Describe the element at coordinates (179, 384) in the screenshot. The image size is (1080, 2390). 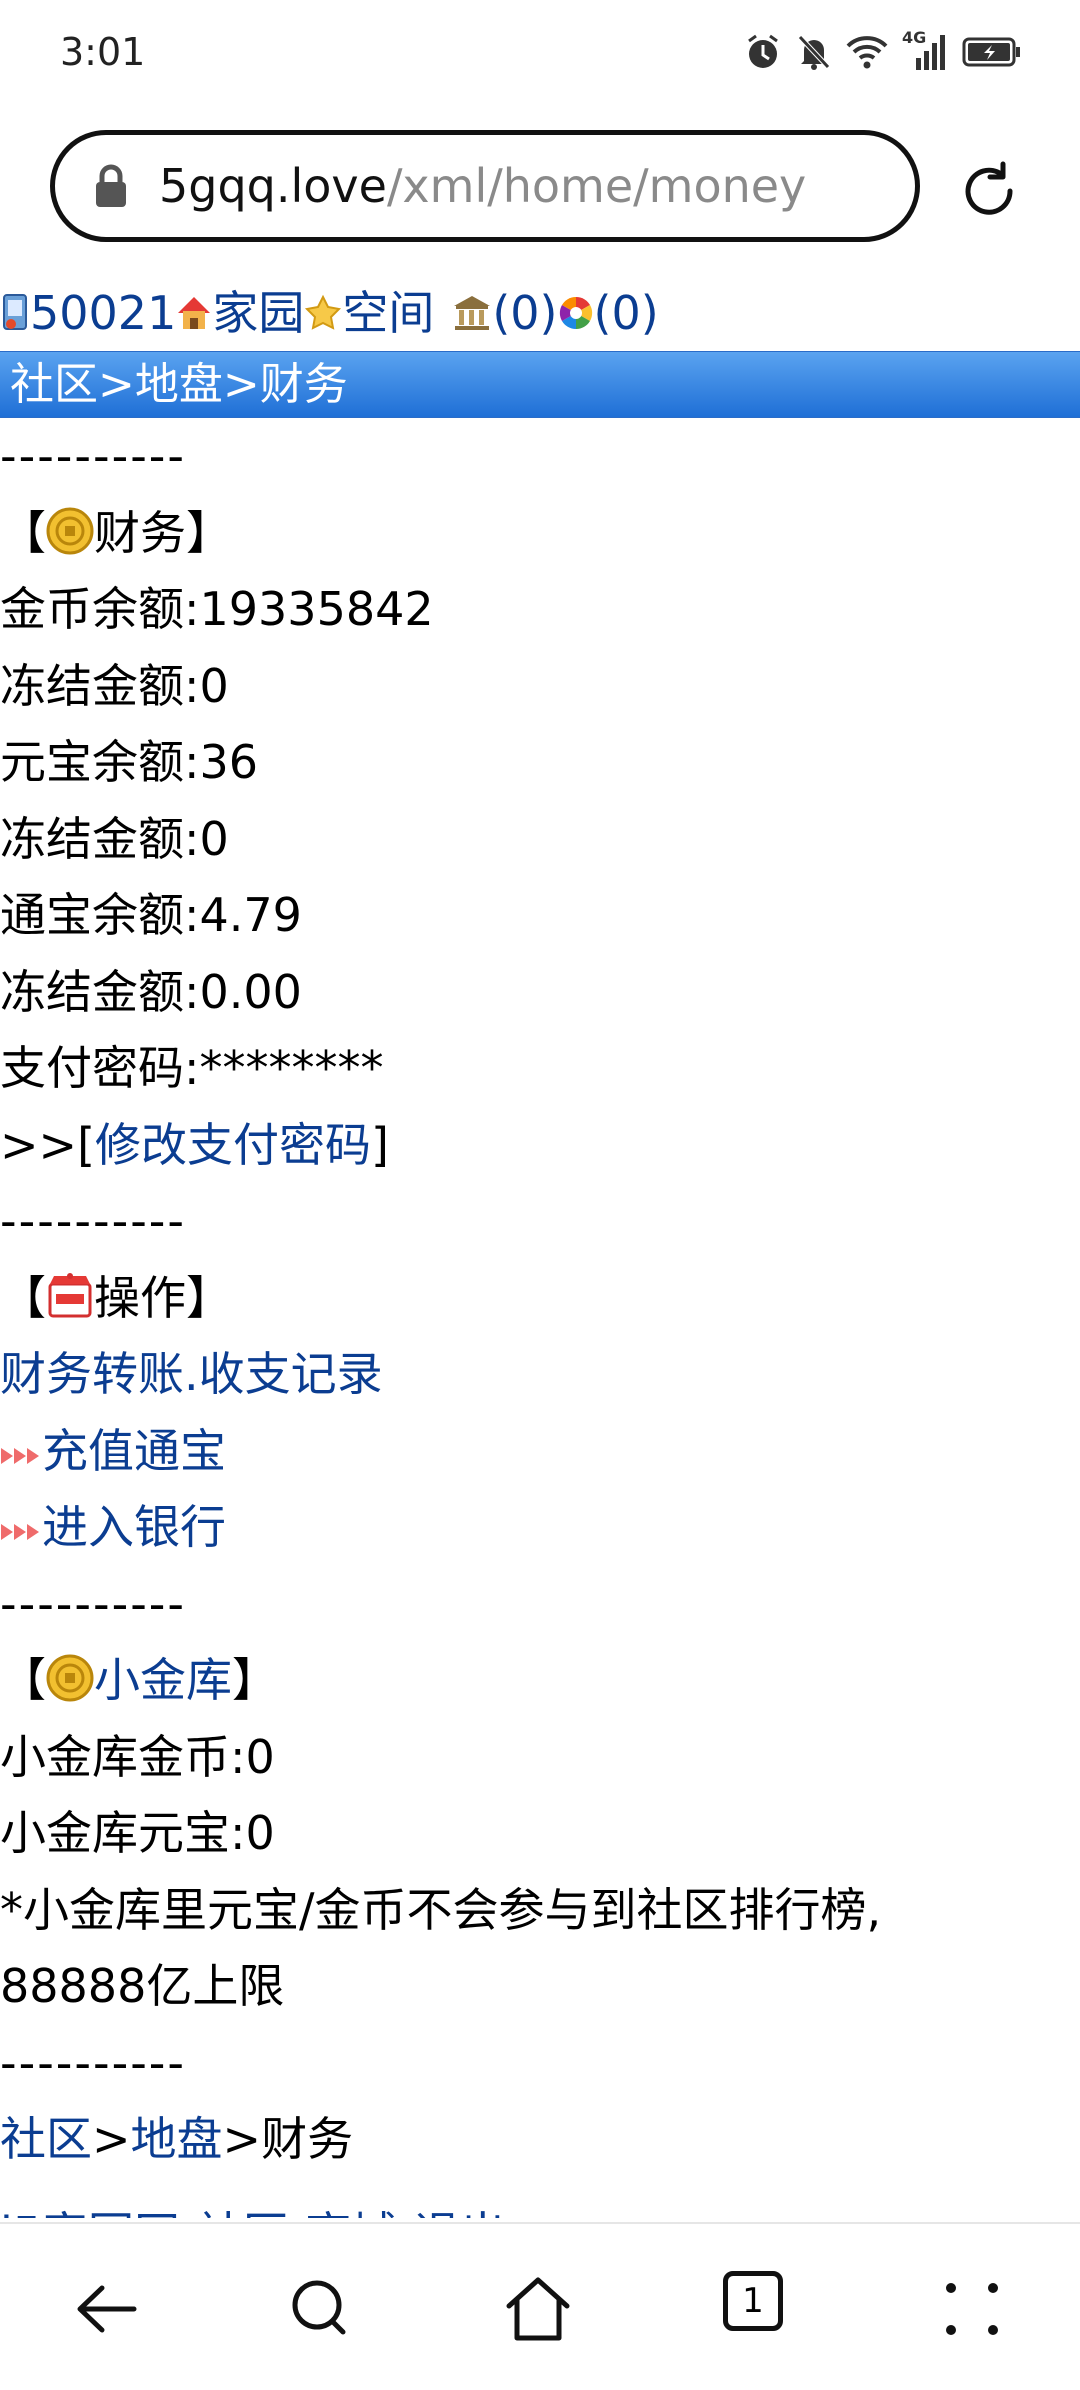
I see `breadcrumb-land: 地盘` at that location.